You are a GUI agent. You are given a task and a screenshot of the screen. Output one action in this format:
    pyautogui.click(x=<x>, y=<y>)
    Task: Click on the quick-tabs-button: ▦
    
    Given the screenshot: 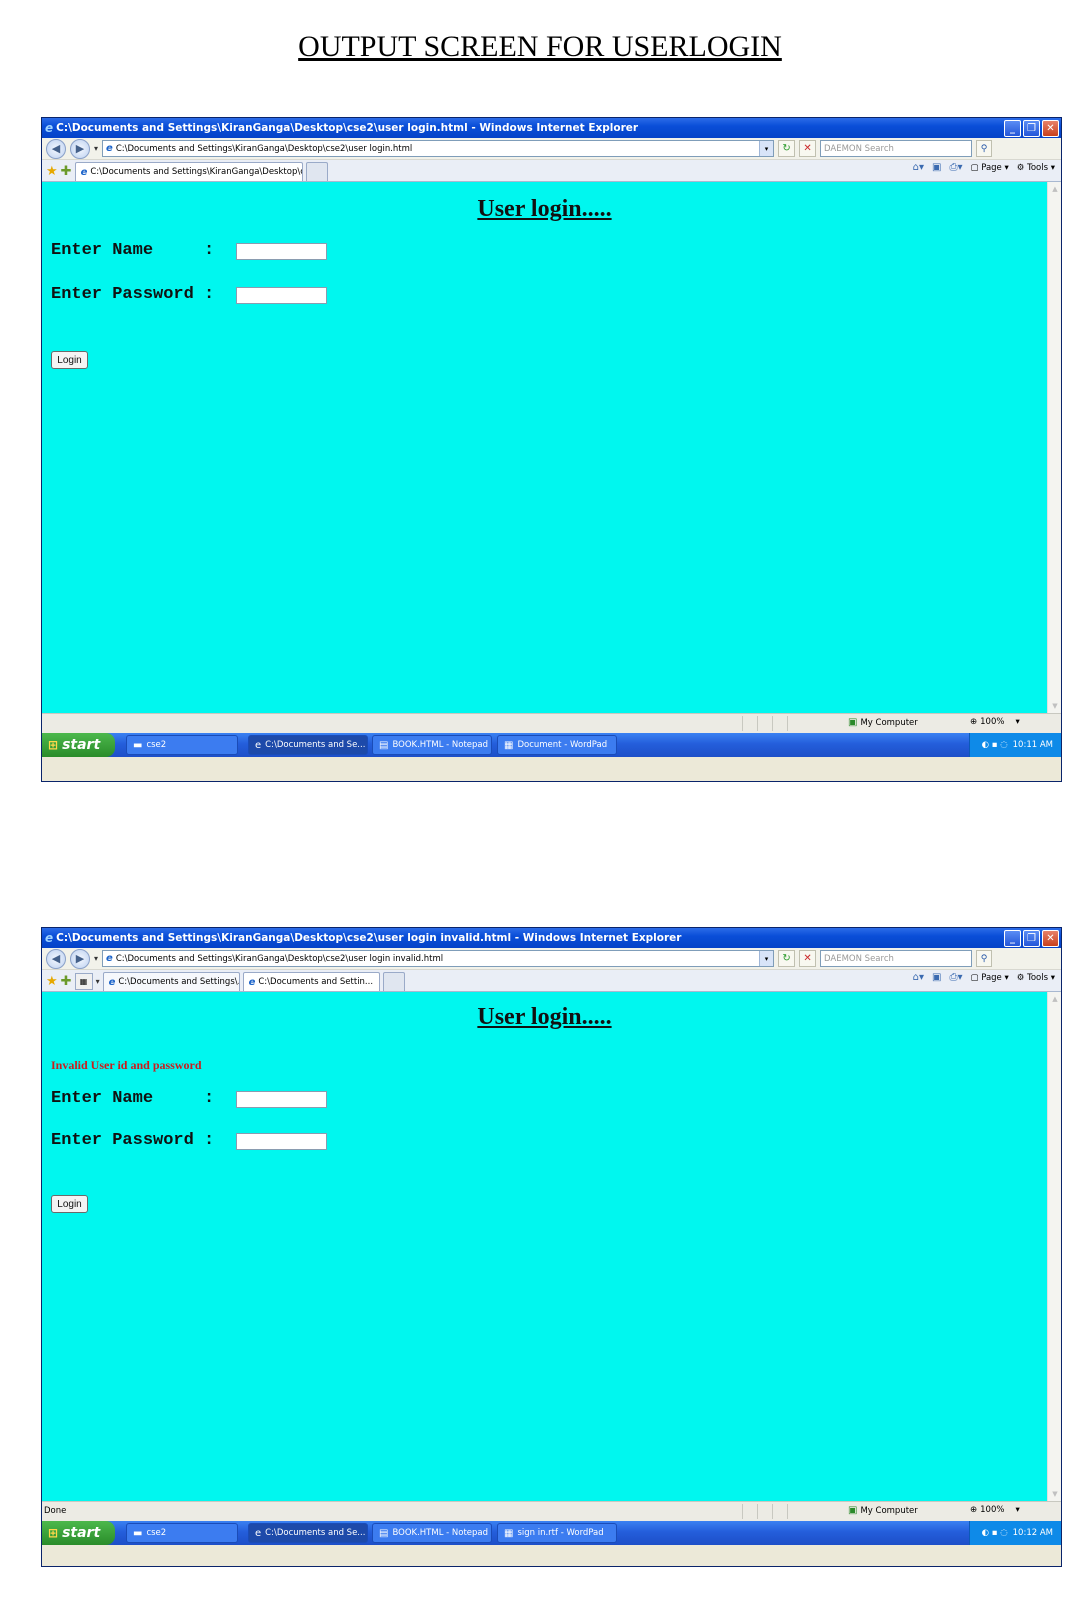 What is the action you would take?
    pyautogui.click(x=83, y=981)
    